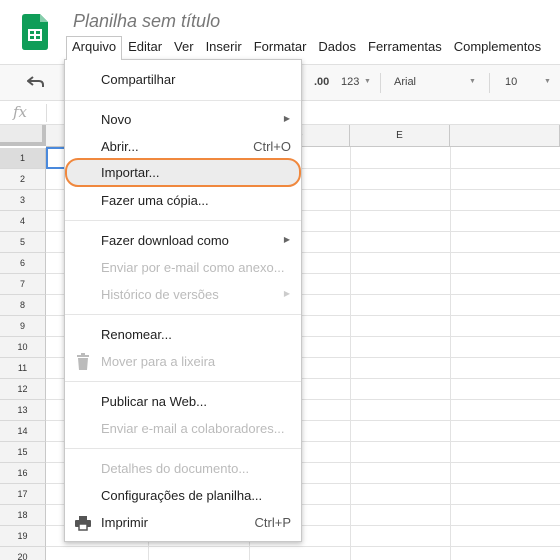 The width and height of the screenshot is (560, 560). What do you see at coordinates (20, 112) in the screenshot?
I see `fx-icon: fx` at bounding box center [20, 112].